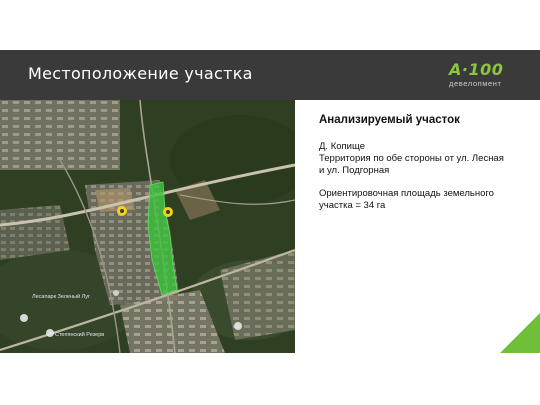  What do you see at coordinates (342, 146) in the screenshot?
I see `info-line: Д. Копище` at bounding box center [342, 146].